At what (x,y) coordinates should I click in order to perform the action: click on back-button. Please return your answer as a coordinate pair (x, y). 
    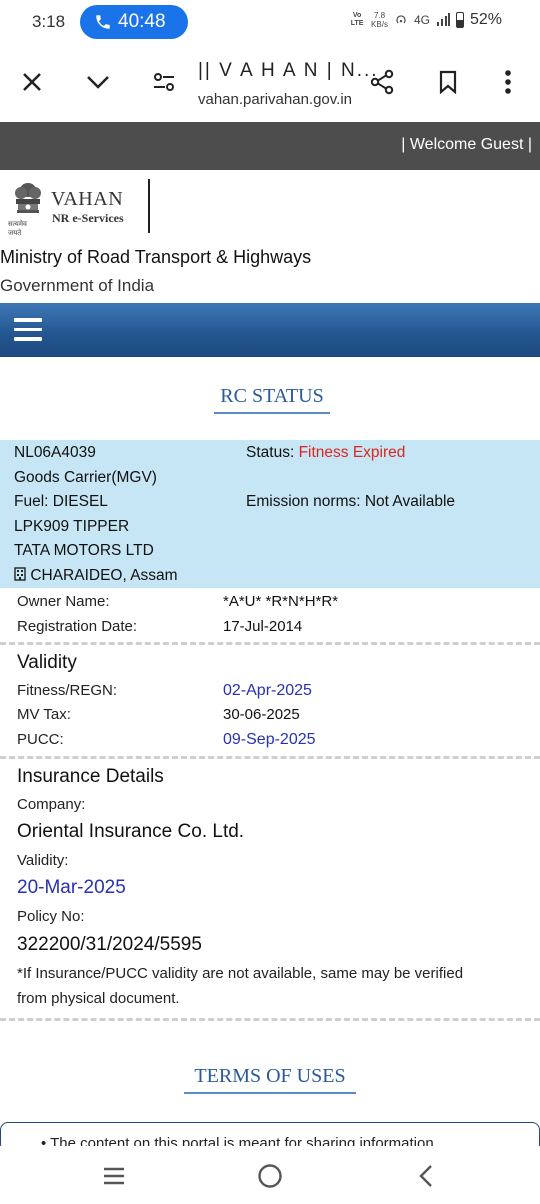
    Looking at the image, I should click on (426, 1176).